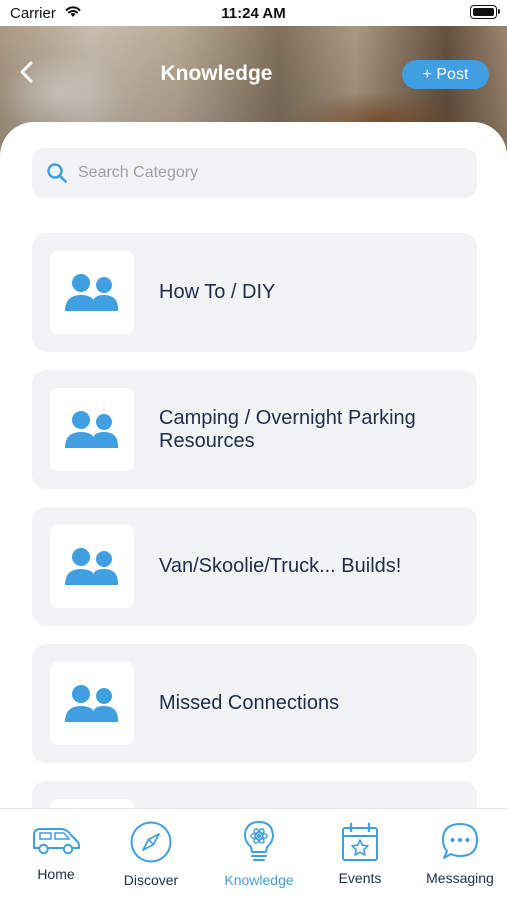  I want to click on lightbulb-icon, so click(259, 841).